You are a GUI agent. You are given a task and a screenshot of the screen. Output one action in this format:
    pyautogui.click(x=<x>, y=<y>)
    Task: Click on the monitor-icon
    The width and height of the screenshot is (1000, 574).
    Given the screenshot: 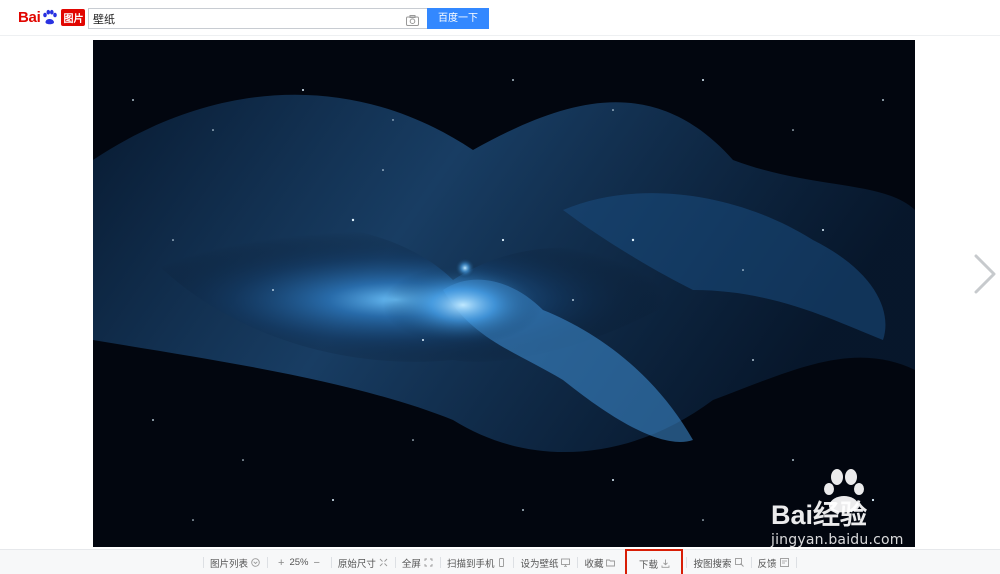 What is the action you would take?
    pyautogui.click(x=566, y=562)
    